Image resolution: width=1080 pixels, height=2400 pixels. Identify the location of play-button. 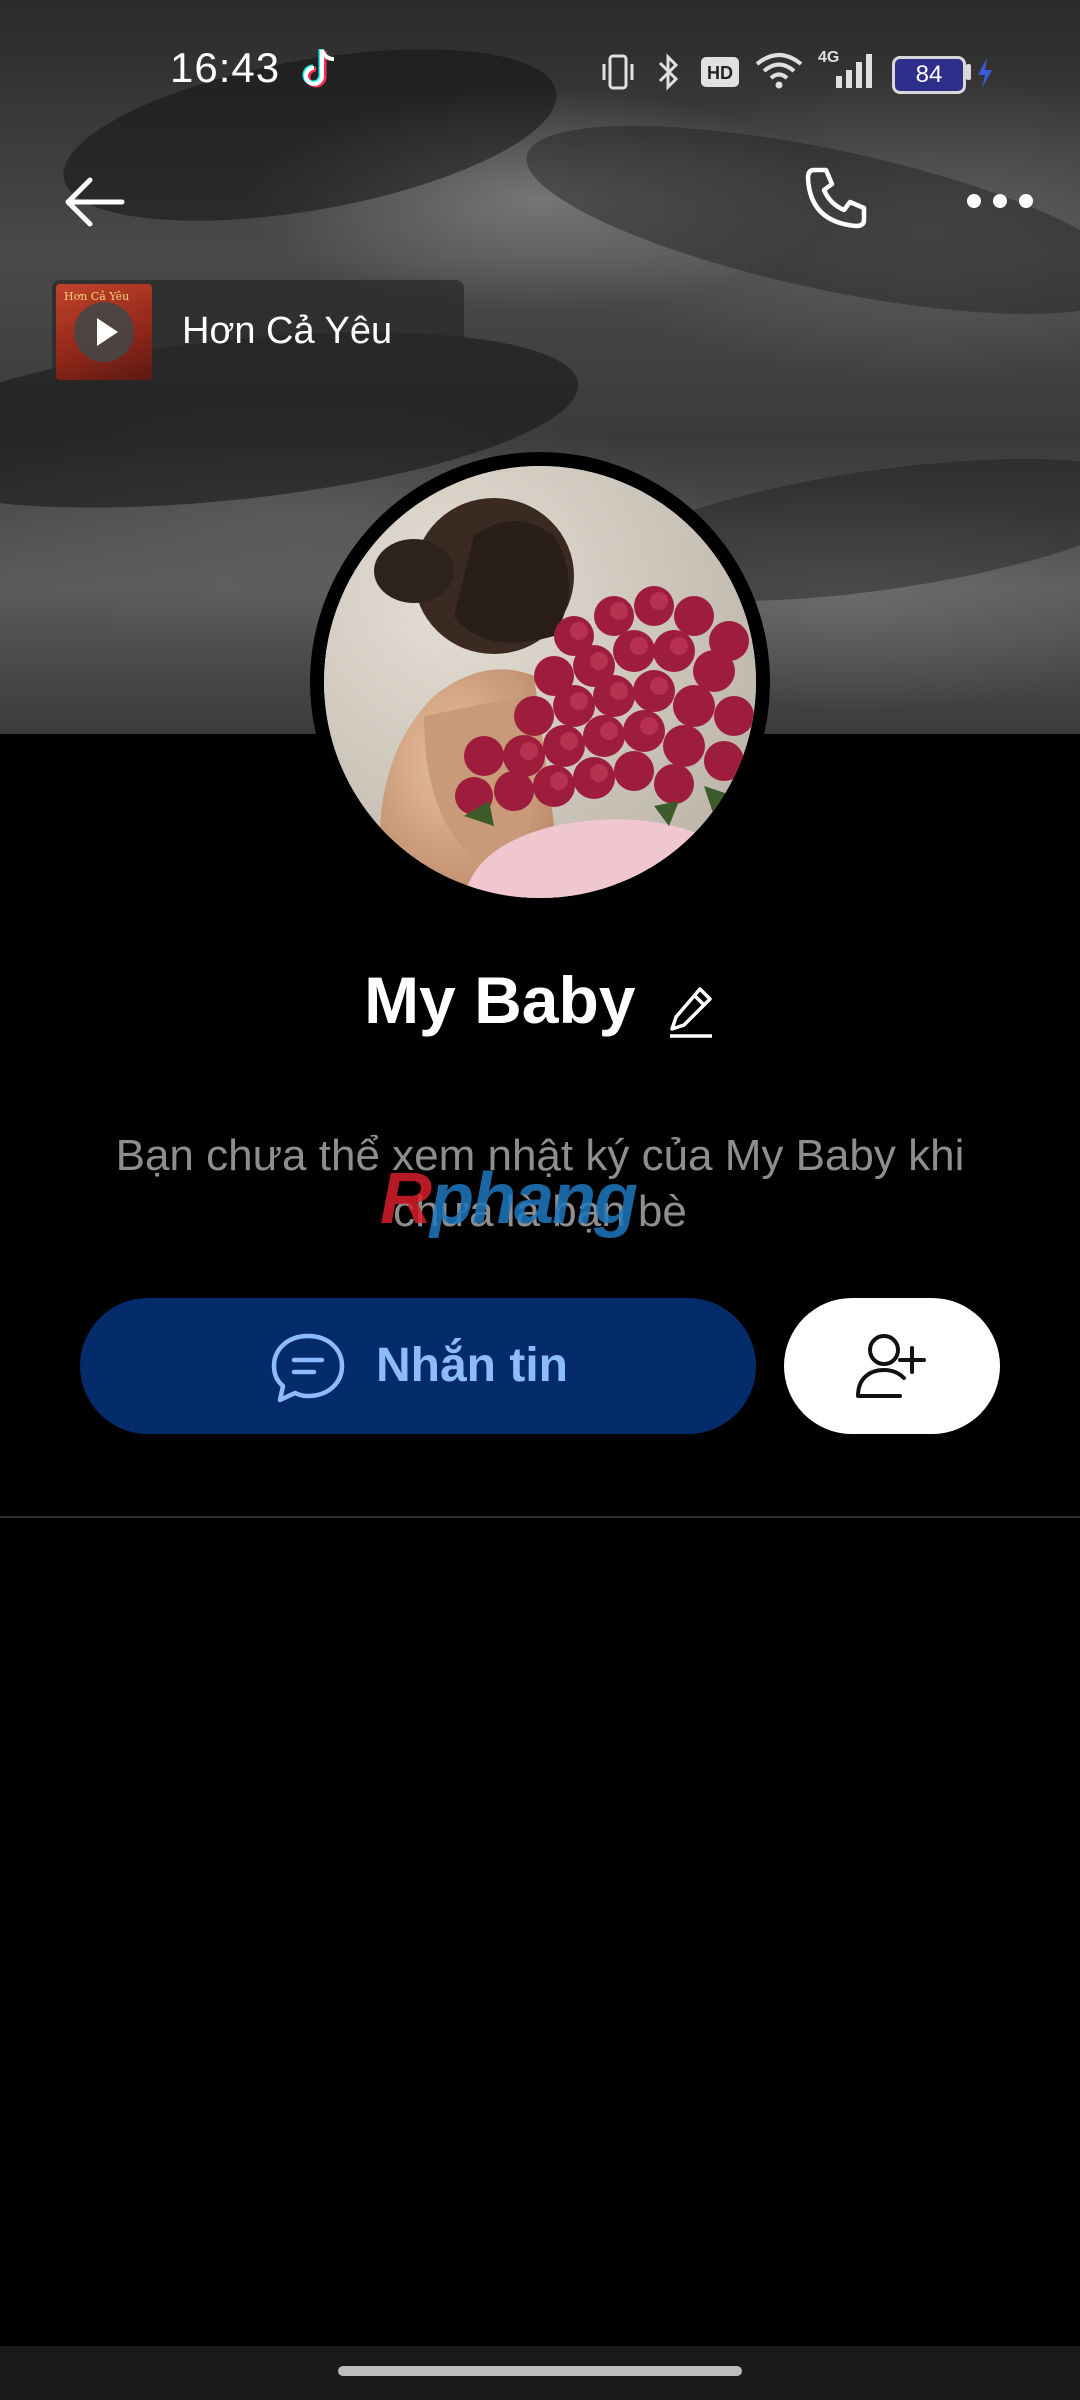
(104, 332).